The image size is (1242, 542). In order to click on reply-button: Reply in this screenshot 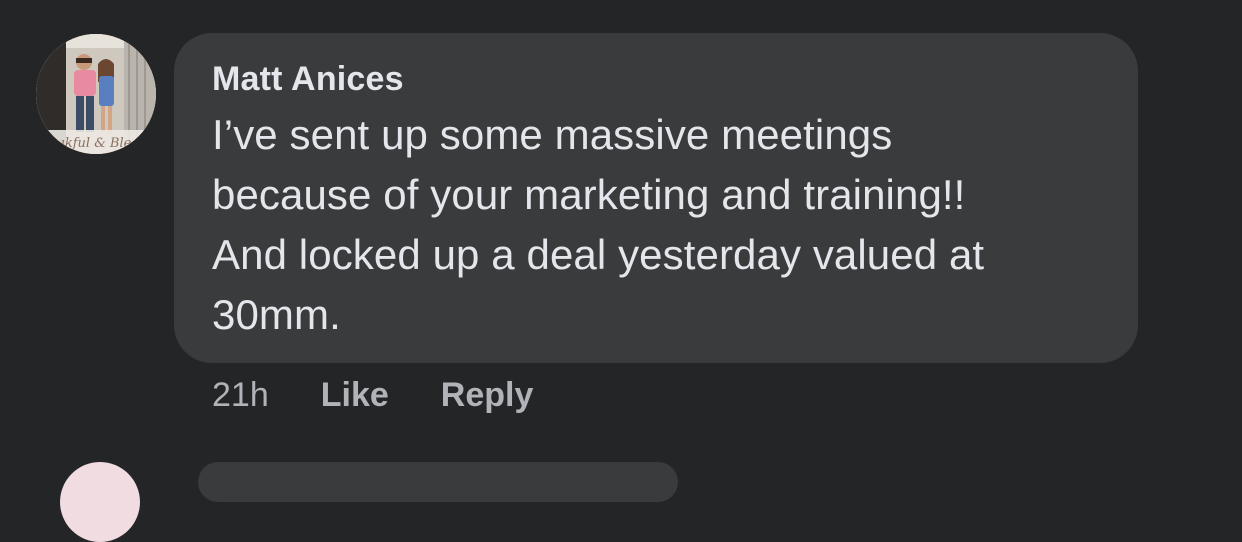, I will do `click(487, 395)`.